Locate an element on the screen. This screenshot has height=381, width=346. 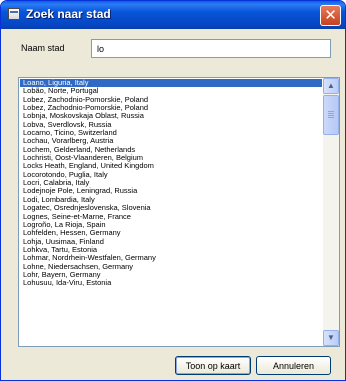
list-item: Locks Heath, England, United Kingdom is located at coordinates (171, 166).